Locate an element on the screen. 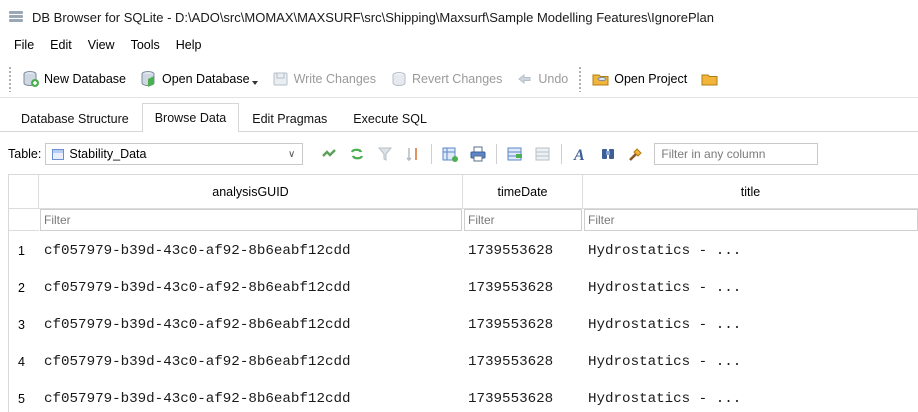 The height and width of the screenshot is (412, 918). table-icon is located at coordinates (58, 154).